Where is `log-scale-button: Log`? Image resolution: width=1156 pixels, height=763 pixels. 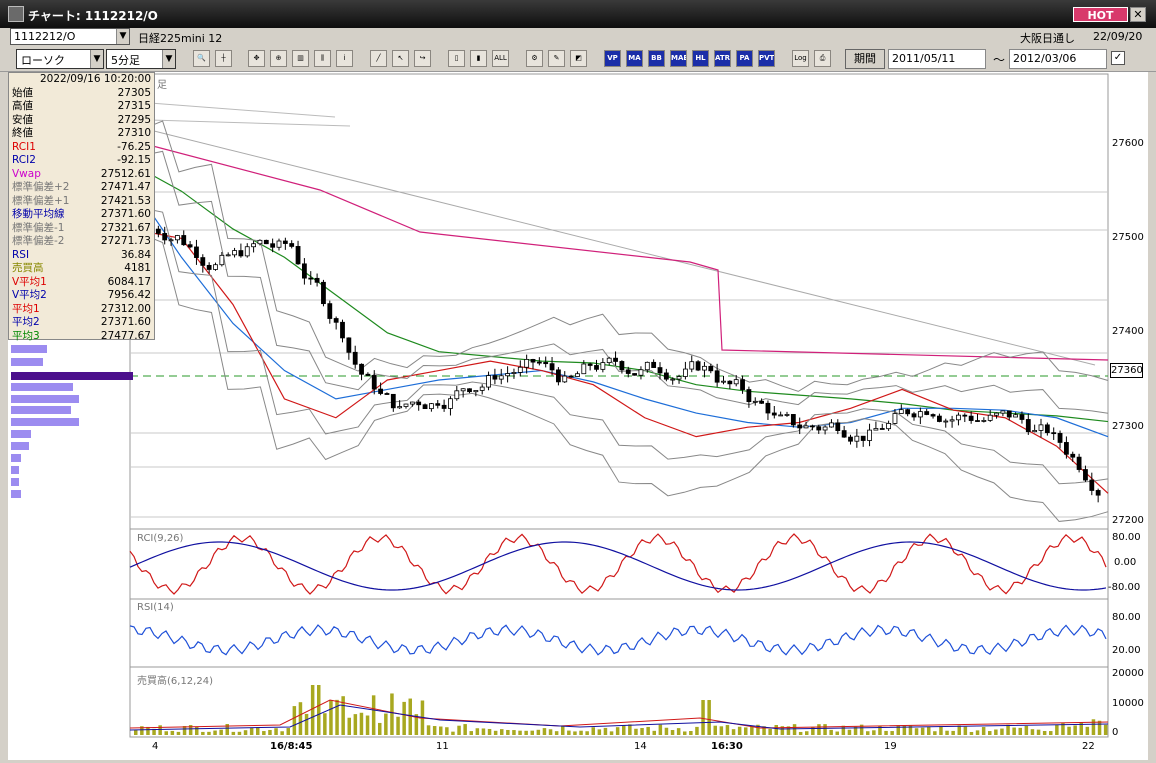
log-scale-button: Log is located at coordinates (800, 58).